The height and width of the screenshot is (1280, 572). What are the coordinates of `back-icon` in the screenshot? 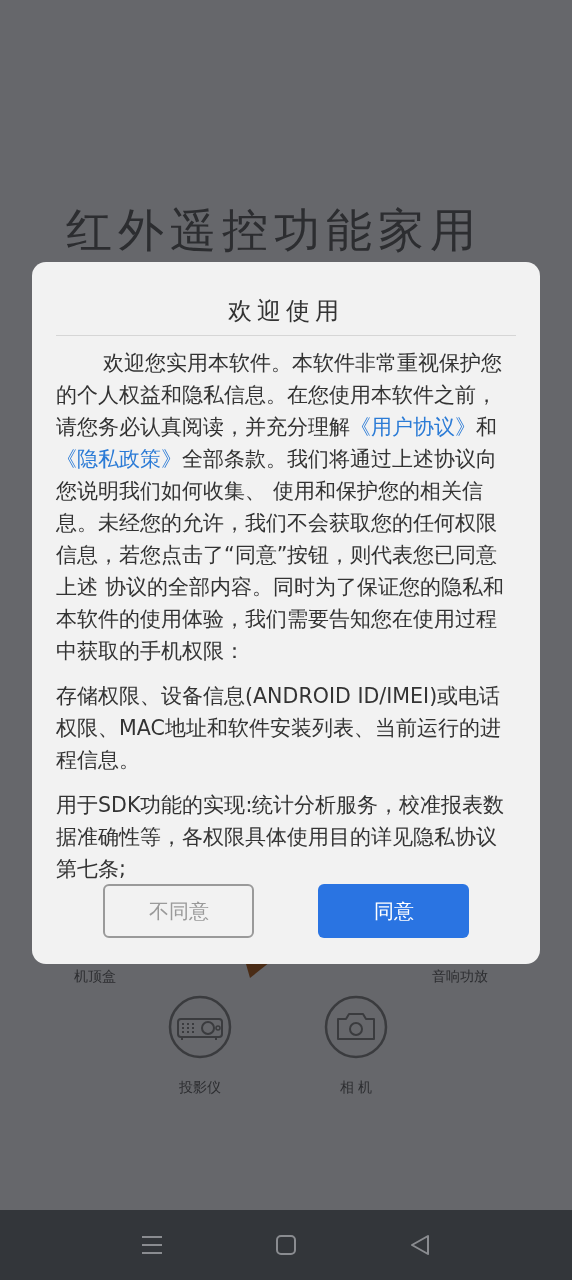 It's located at (420, 1245).